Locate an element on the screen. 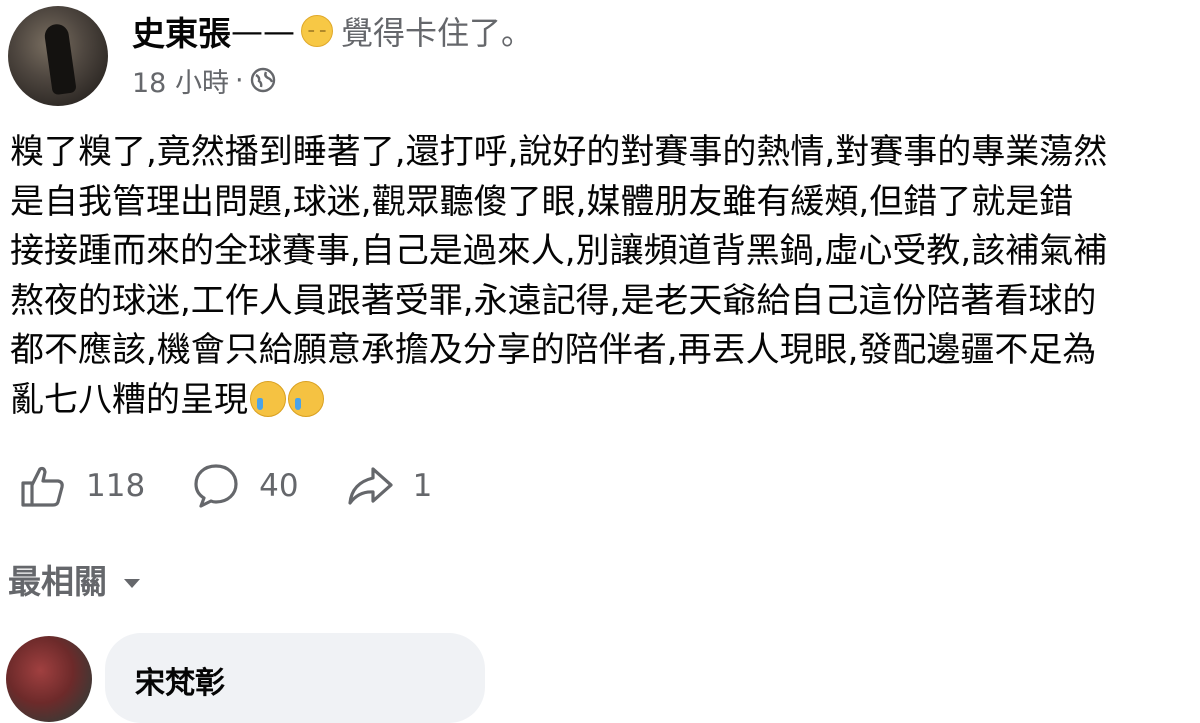 The image size is (1200, 723). post-line: 接接踵而來的全球賽事,自己是過來人,別讓頻道背黑鍋,虛心受教,該補氣補 is located at coordinates (559, 251).